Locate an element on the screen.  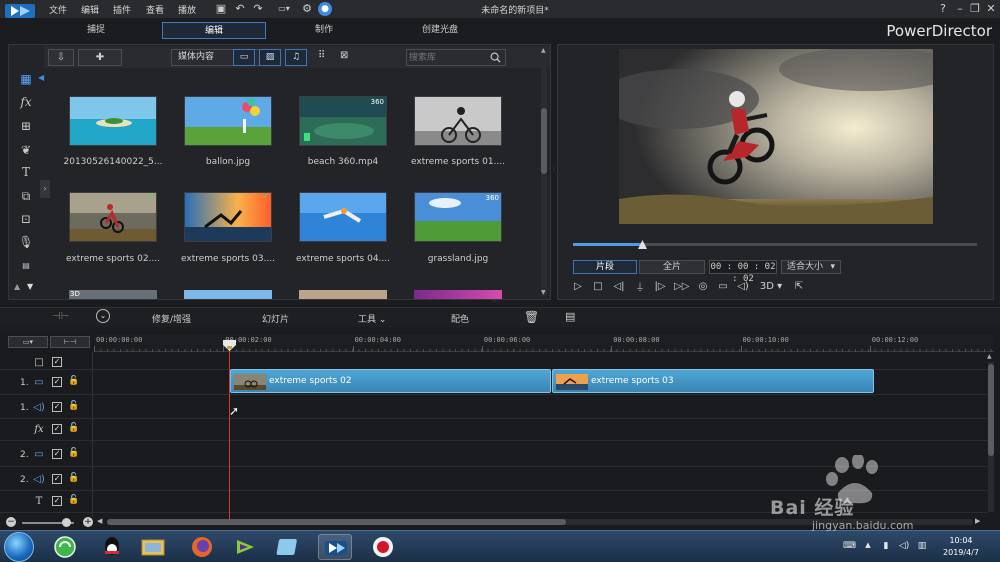
vertical-splitter-grip: ⋮ is located at coordinates (554, 171).